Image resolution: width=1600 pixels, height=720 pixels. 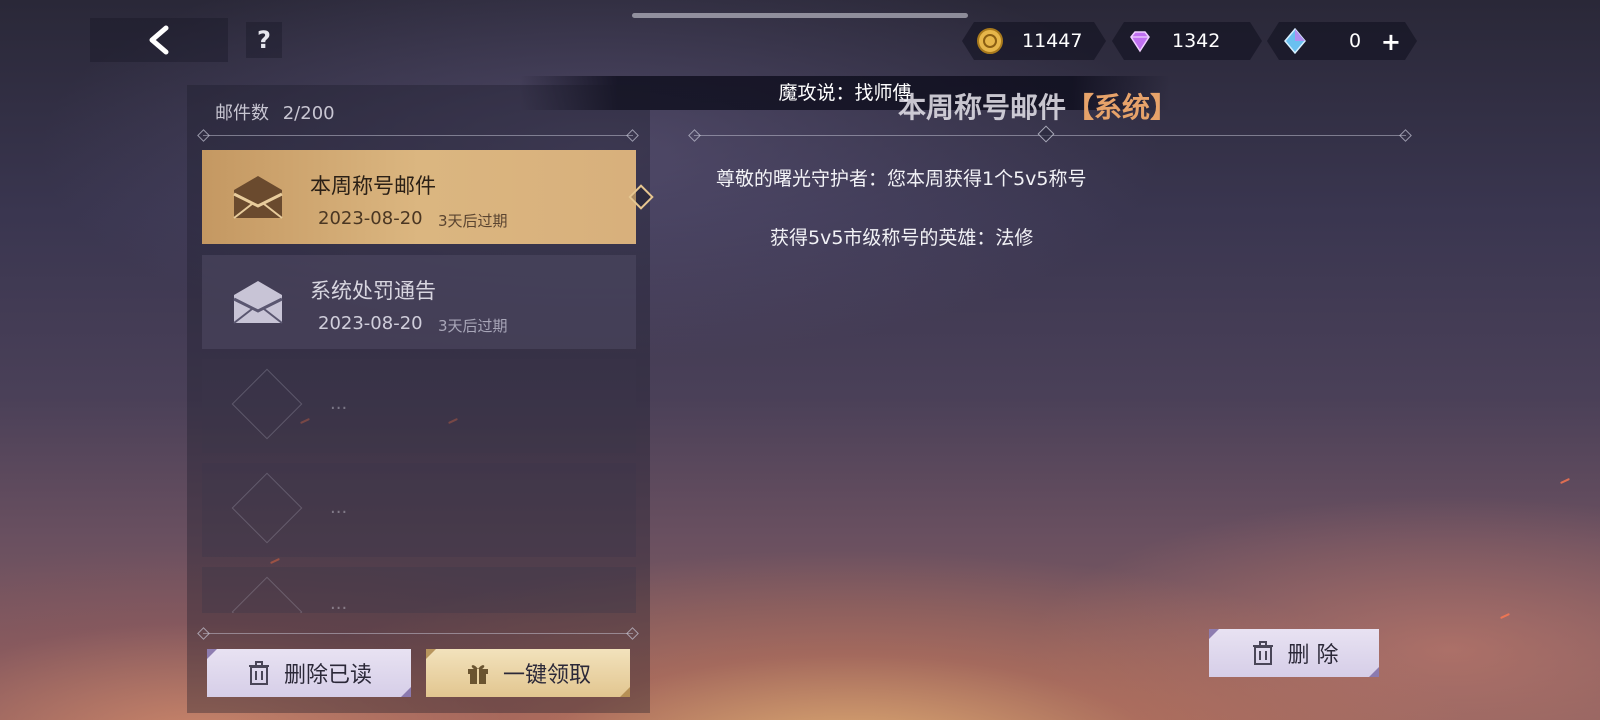 What do you see at coordinates (242, 113) in the screenshot?
I see `mail-count-label: 邮件数` at bounding box center [242, 113].